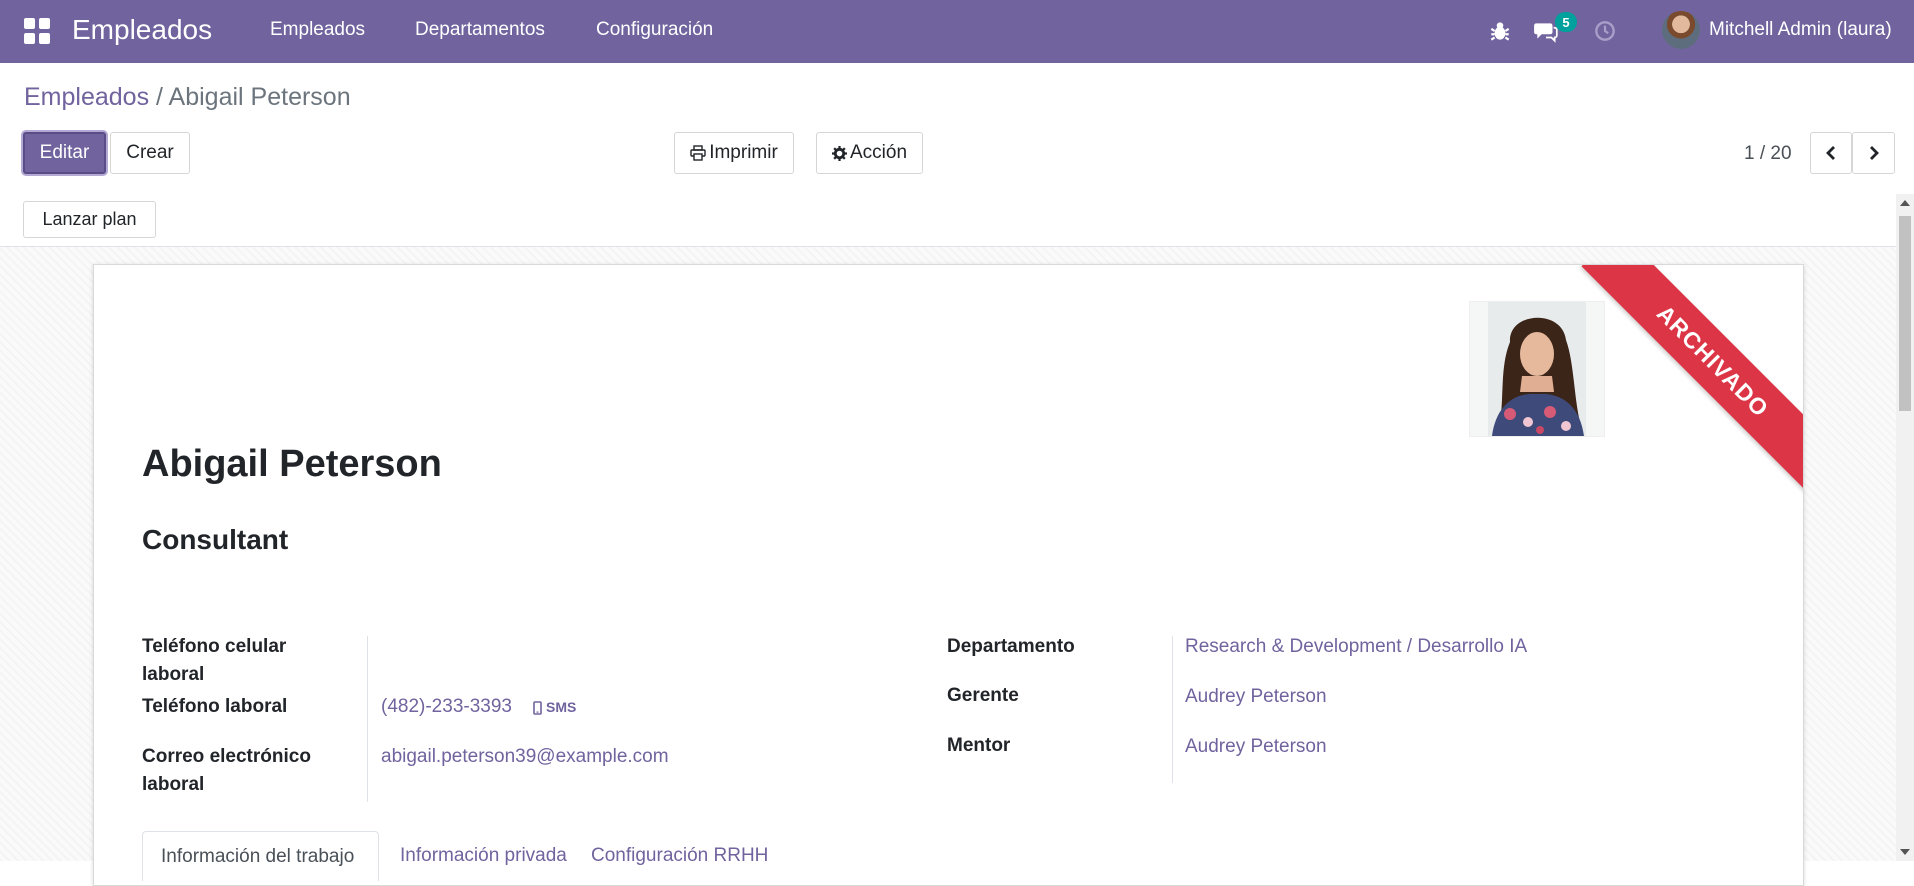 This screenshot has height=886, width=1914. What do you see at coordinates (1905, 527) in the screenshot?
I see `page-scrollbar` at bounding box center [1905, 527].